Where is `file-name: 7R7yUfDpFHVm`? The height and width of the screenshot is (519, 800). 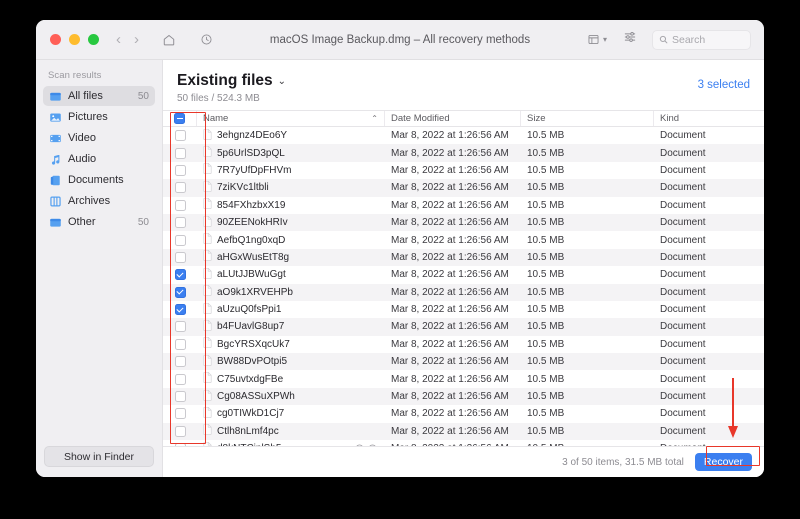
file-name: 7R7yUfDpFHVm is located at coordinates (254, 170).